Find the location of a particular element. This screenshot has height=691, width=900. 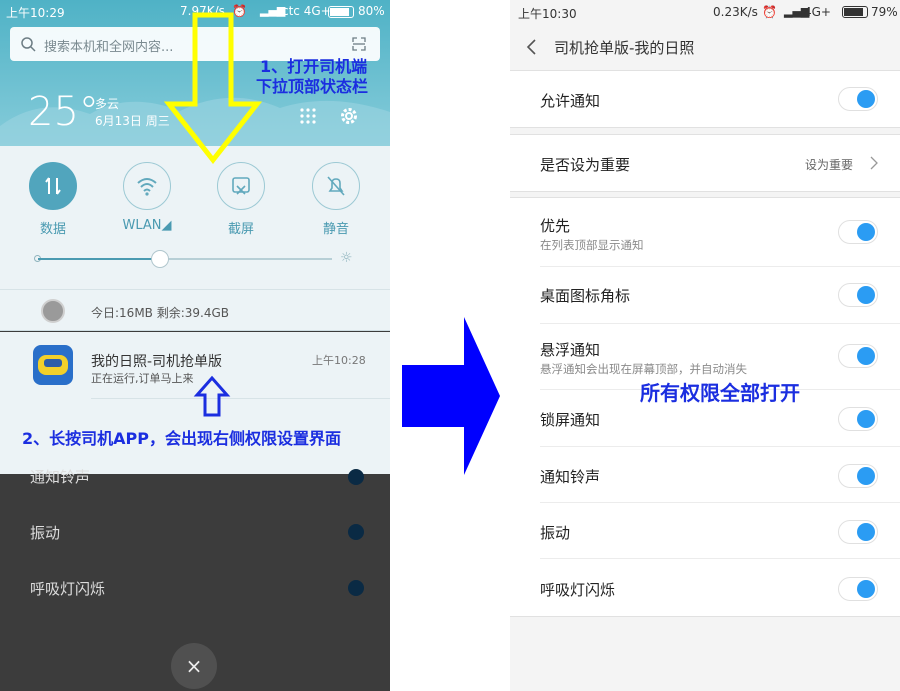

lockscreen-toggle is located at coordinates (858, 419).